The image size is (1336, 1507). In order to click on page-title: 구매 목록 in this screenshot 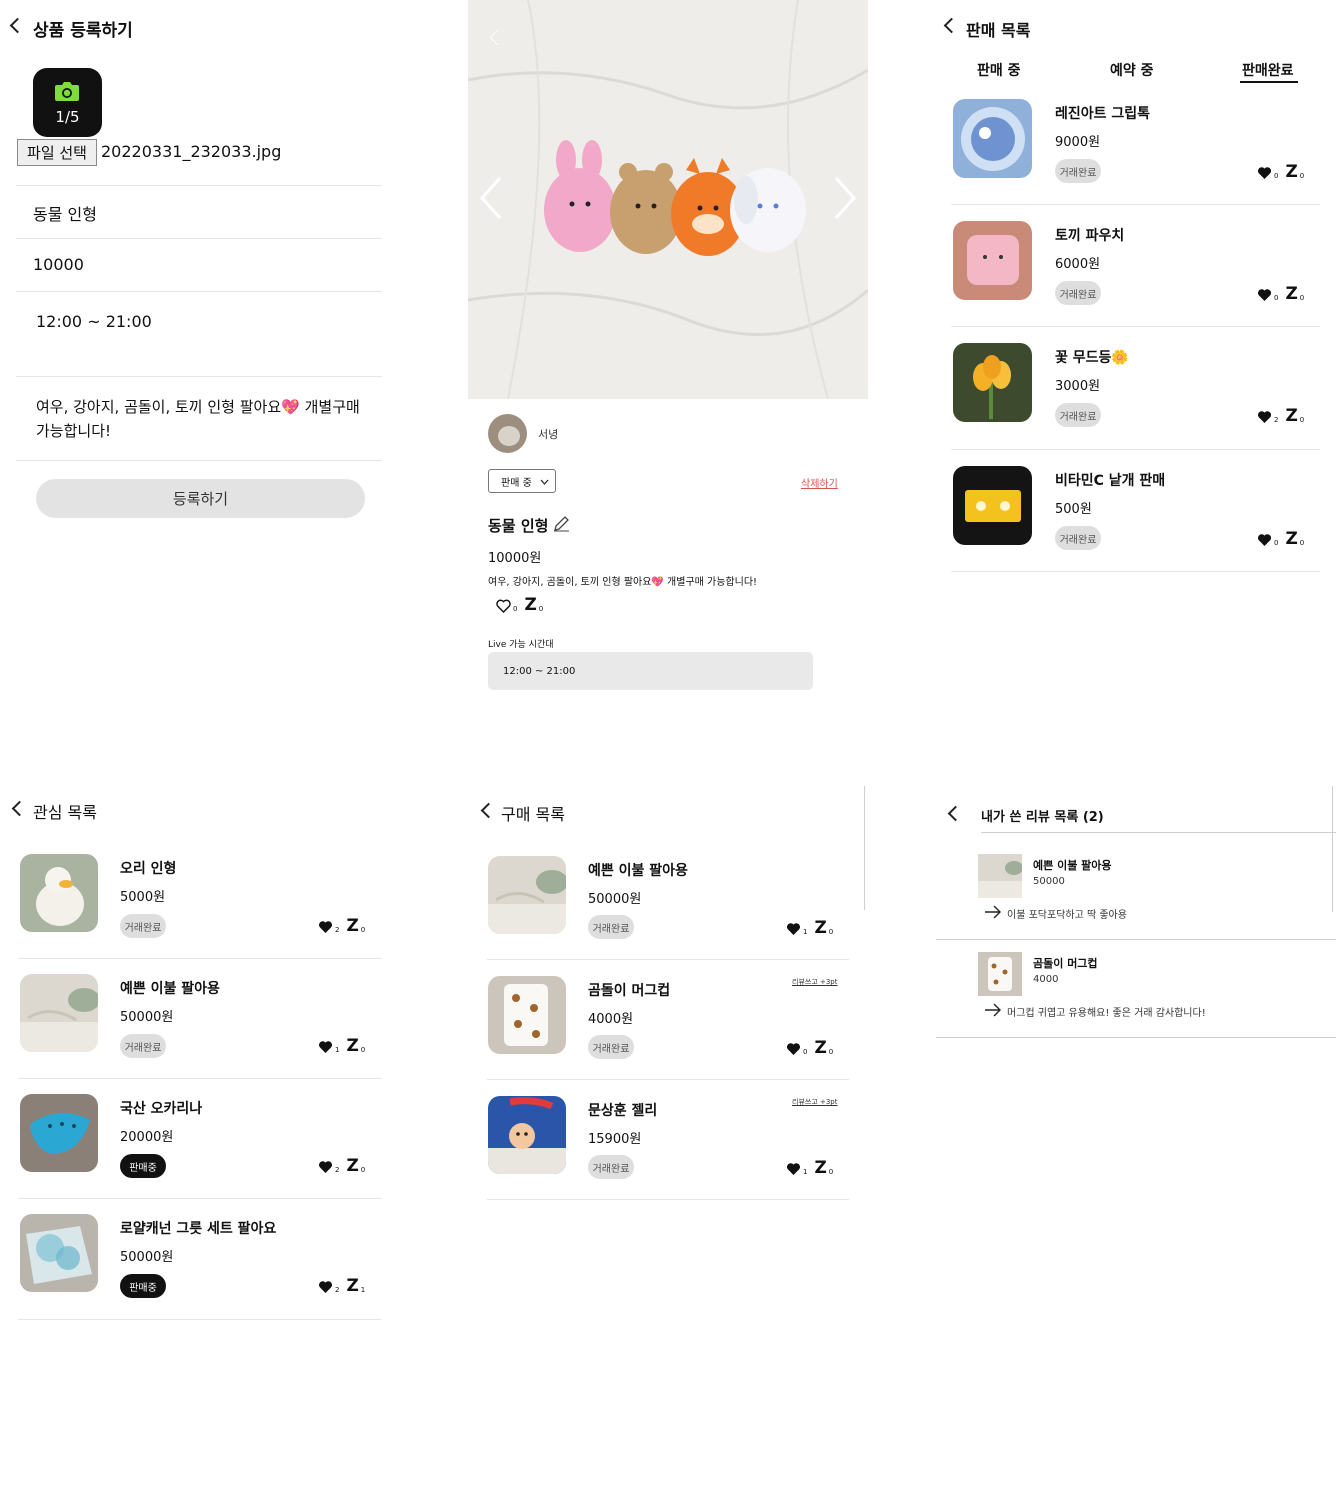, I will do `click(533, 814)`.